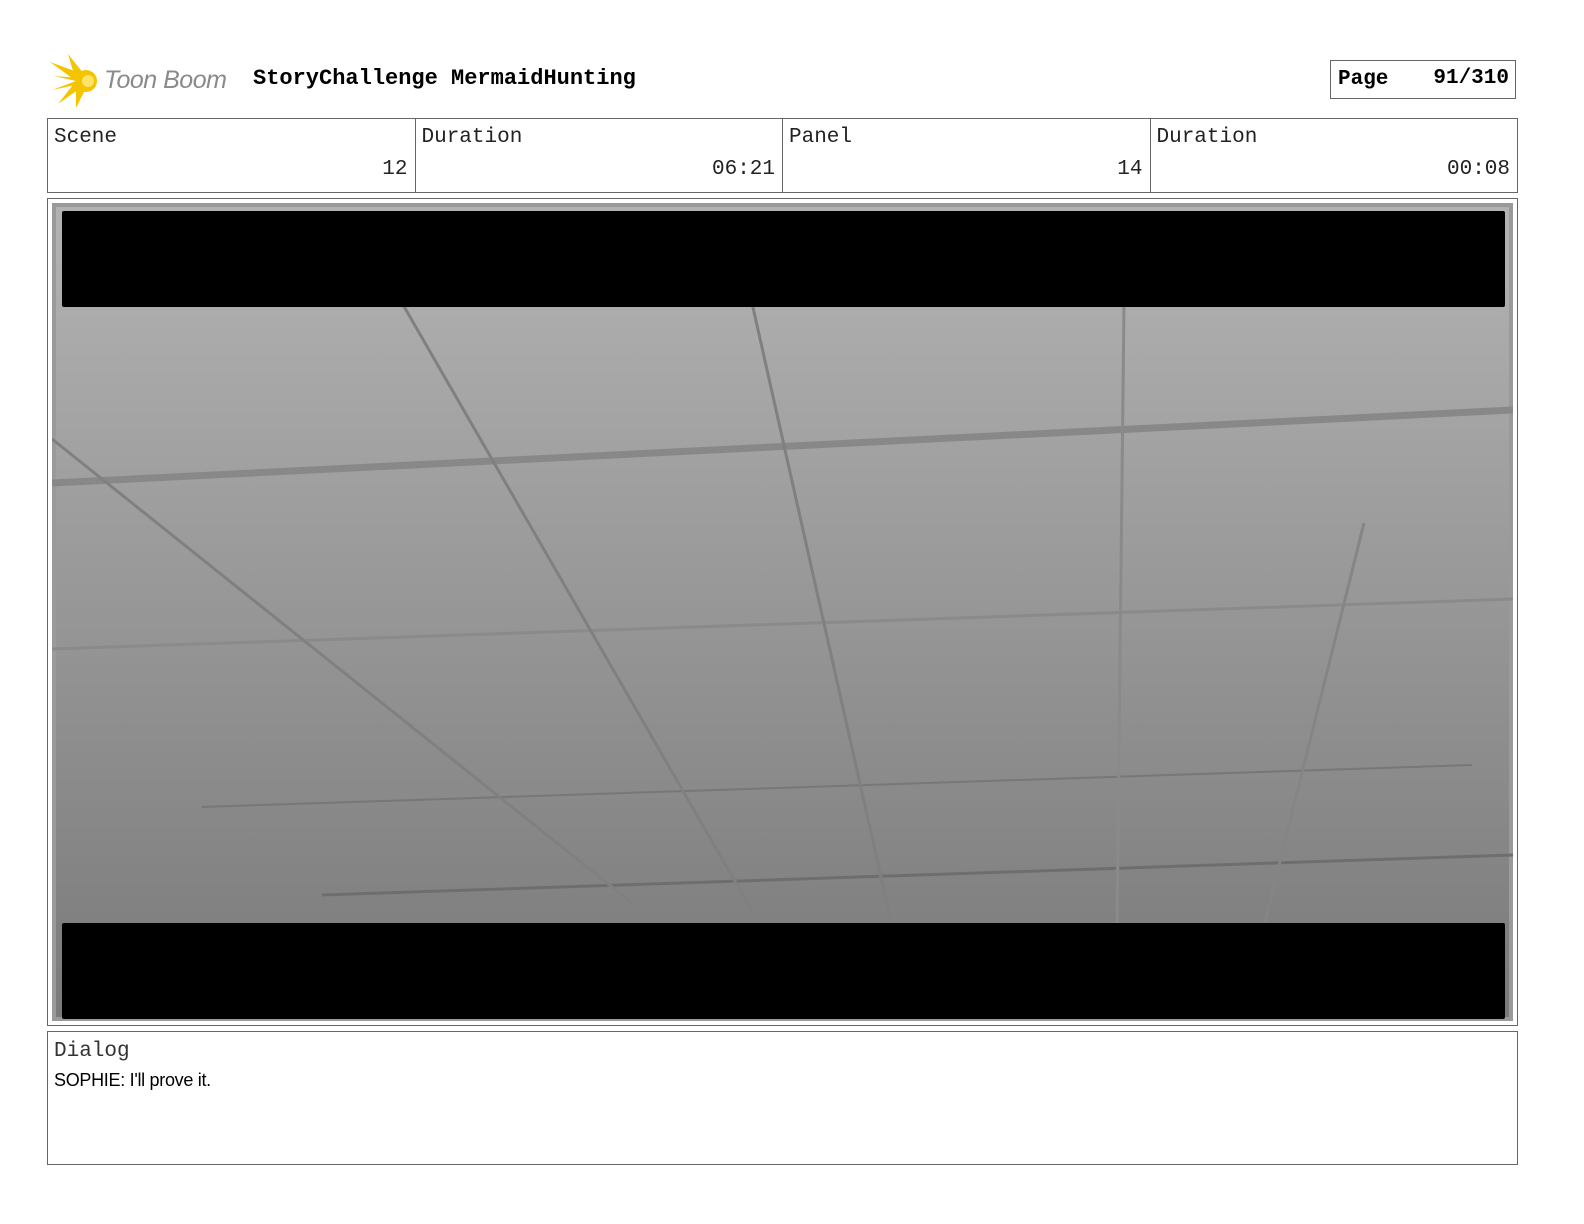  What do you see at coordinates (783, 971) in the screenshot?
I see `letterbox-bottom` at bounding box center [783, 971].